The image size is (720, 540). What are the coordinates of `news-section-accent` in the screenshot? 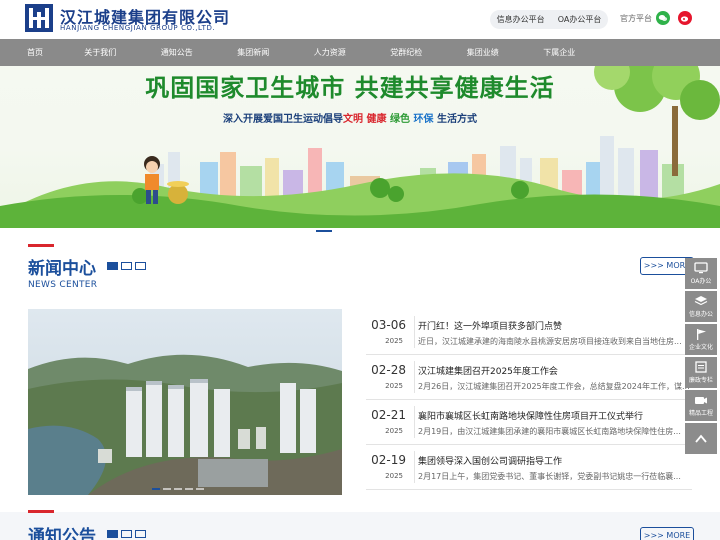 It's located at (41, 245).